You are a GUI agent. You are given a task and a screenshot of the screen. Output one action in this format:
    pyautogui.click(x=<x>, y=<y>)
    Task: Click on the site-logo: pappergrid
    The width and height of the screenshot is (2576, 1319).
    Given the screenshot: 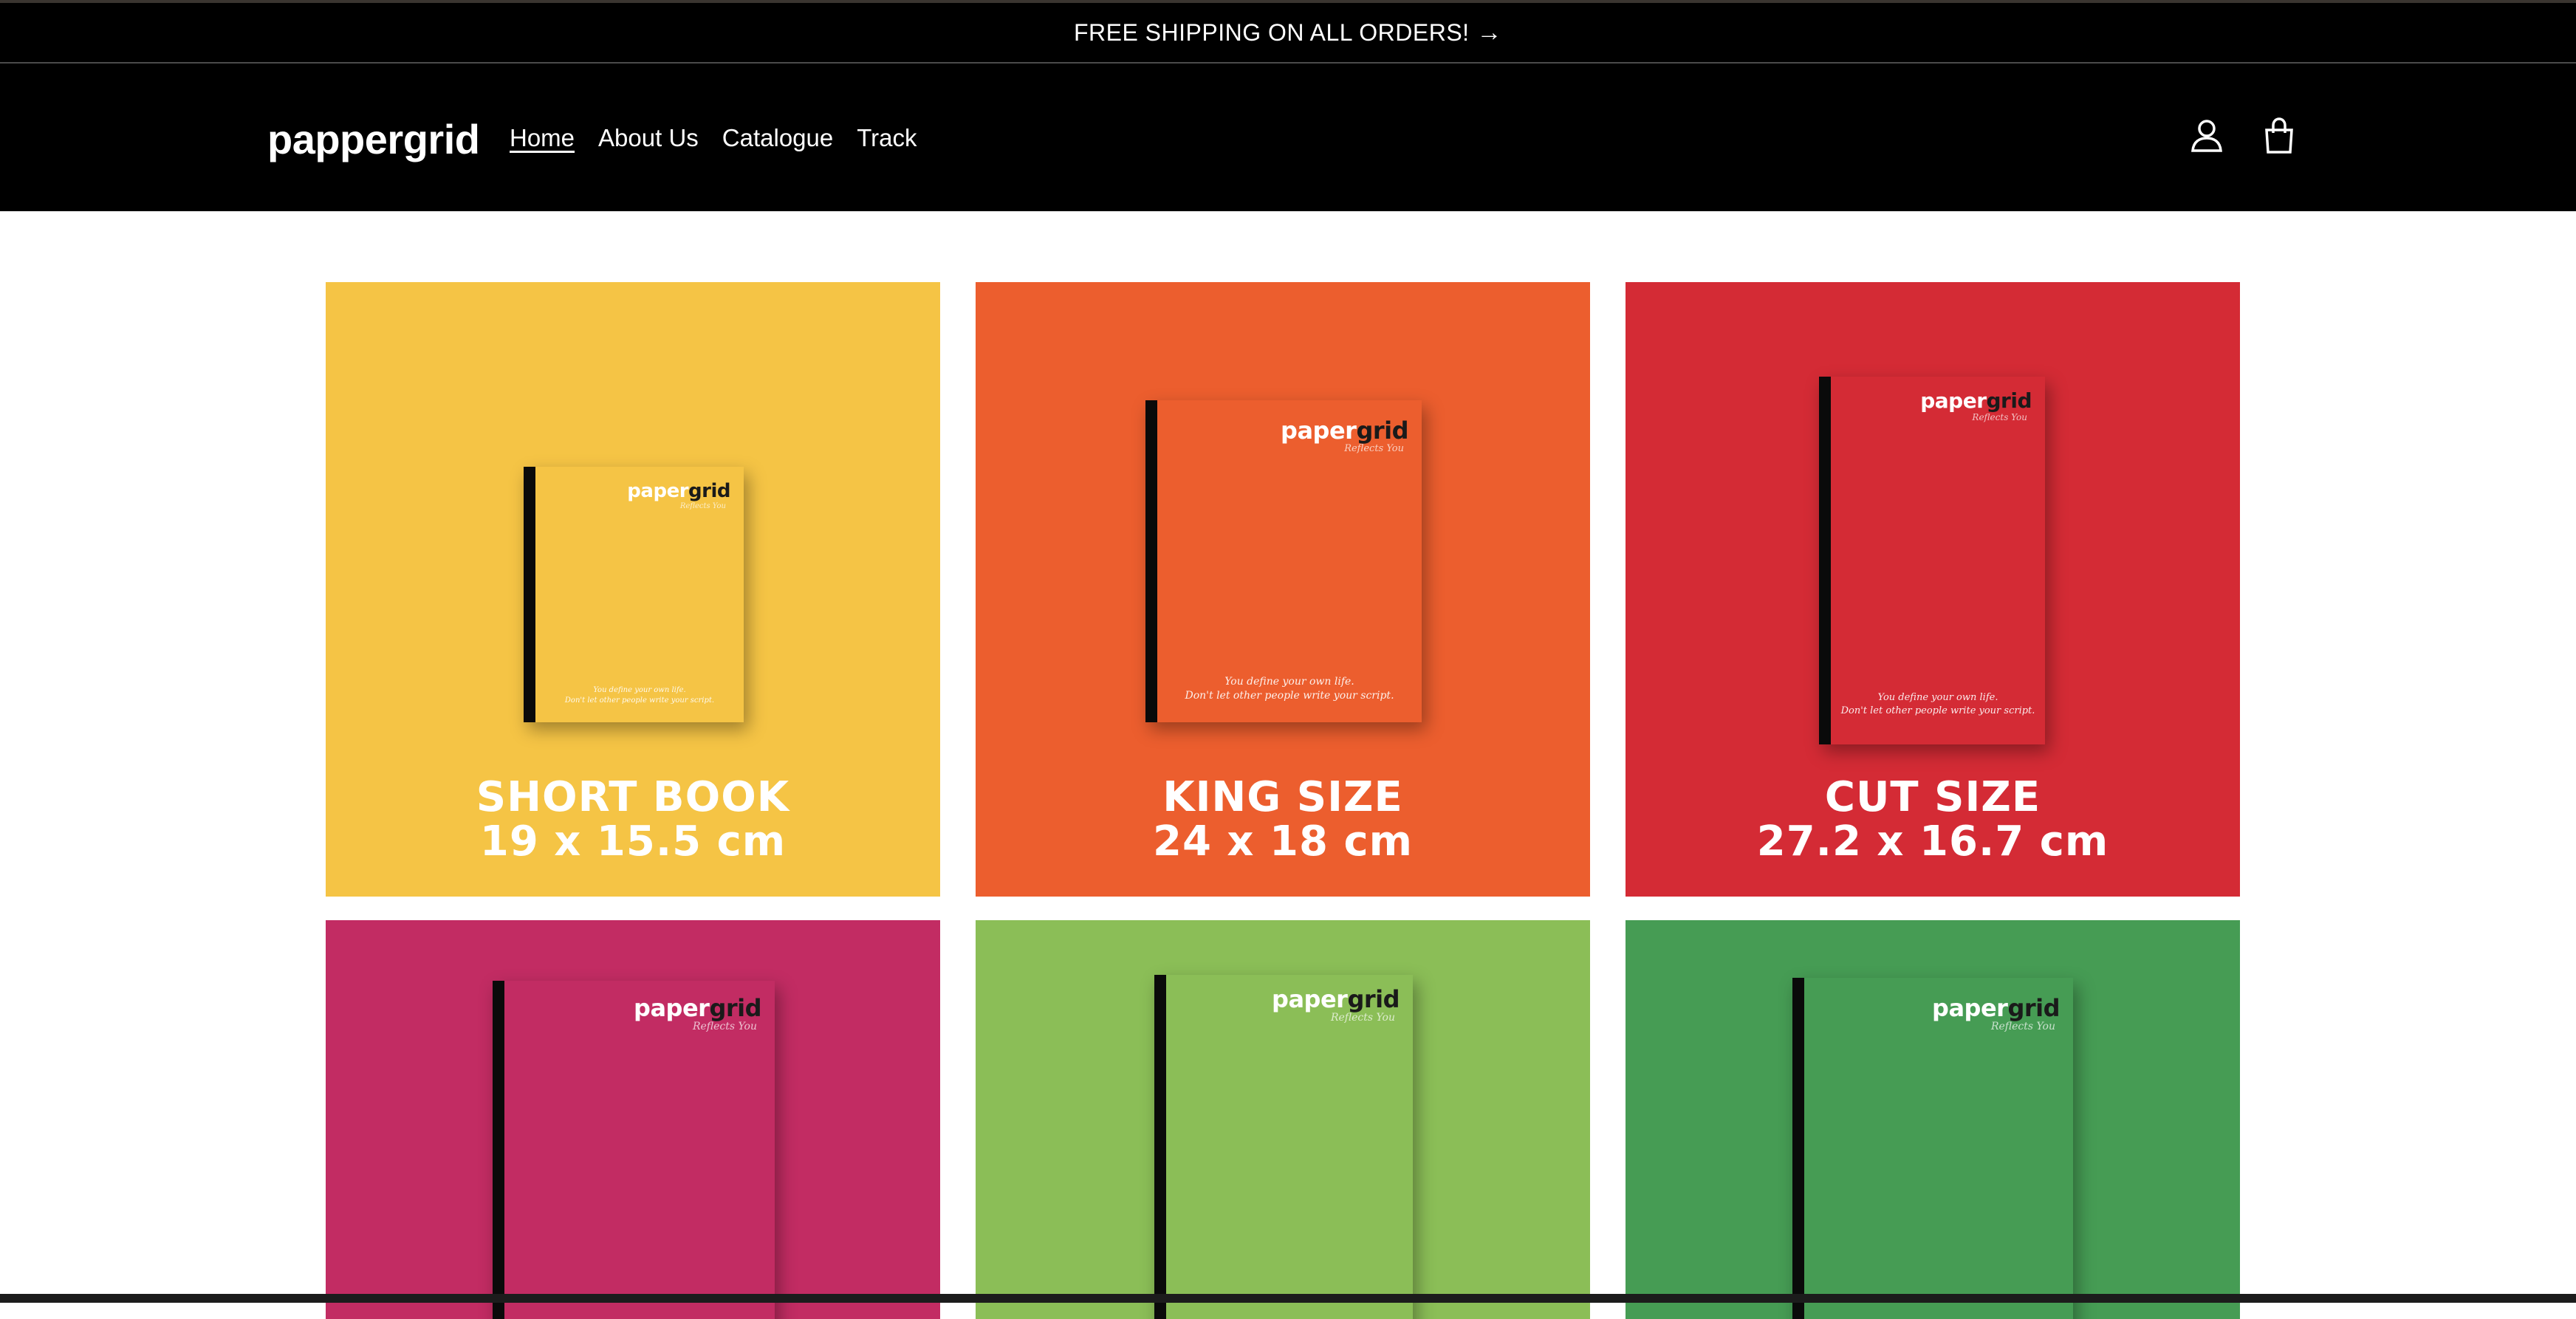 What is the action you would take?
    pyautogui.click(x=373, y=139)
    